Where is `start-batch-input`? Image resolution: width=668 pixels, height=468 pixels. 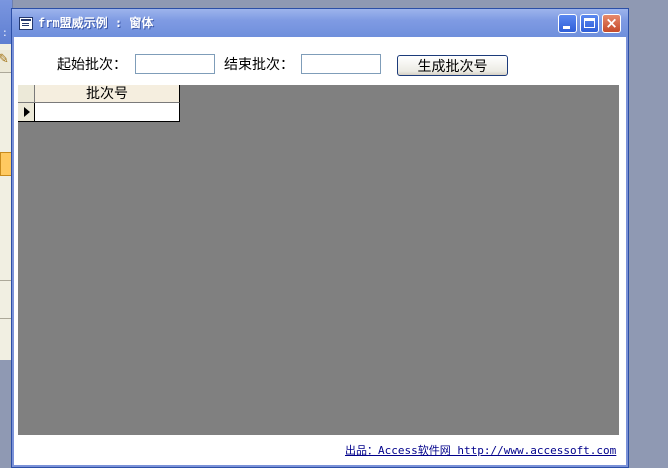
start-batch-input is located at coordinates (175, 64).